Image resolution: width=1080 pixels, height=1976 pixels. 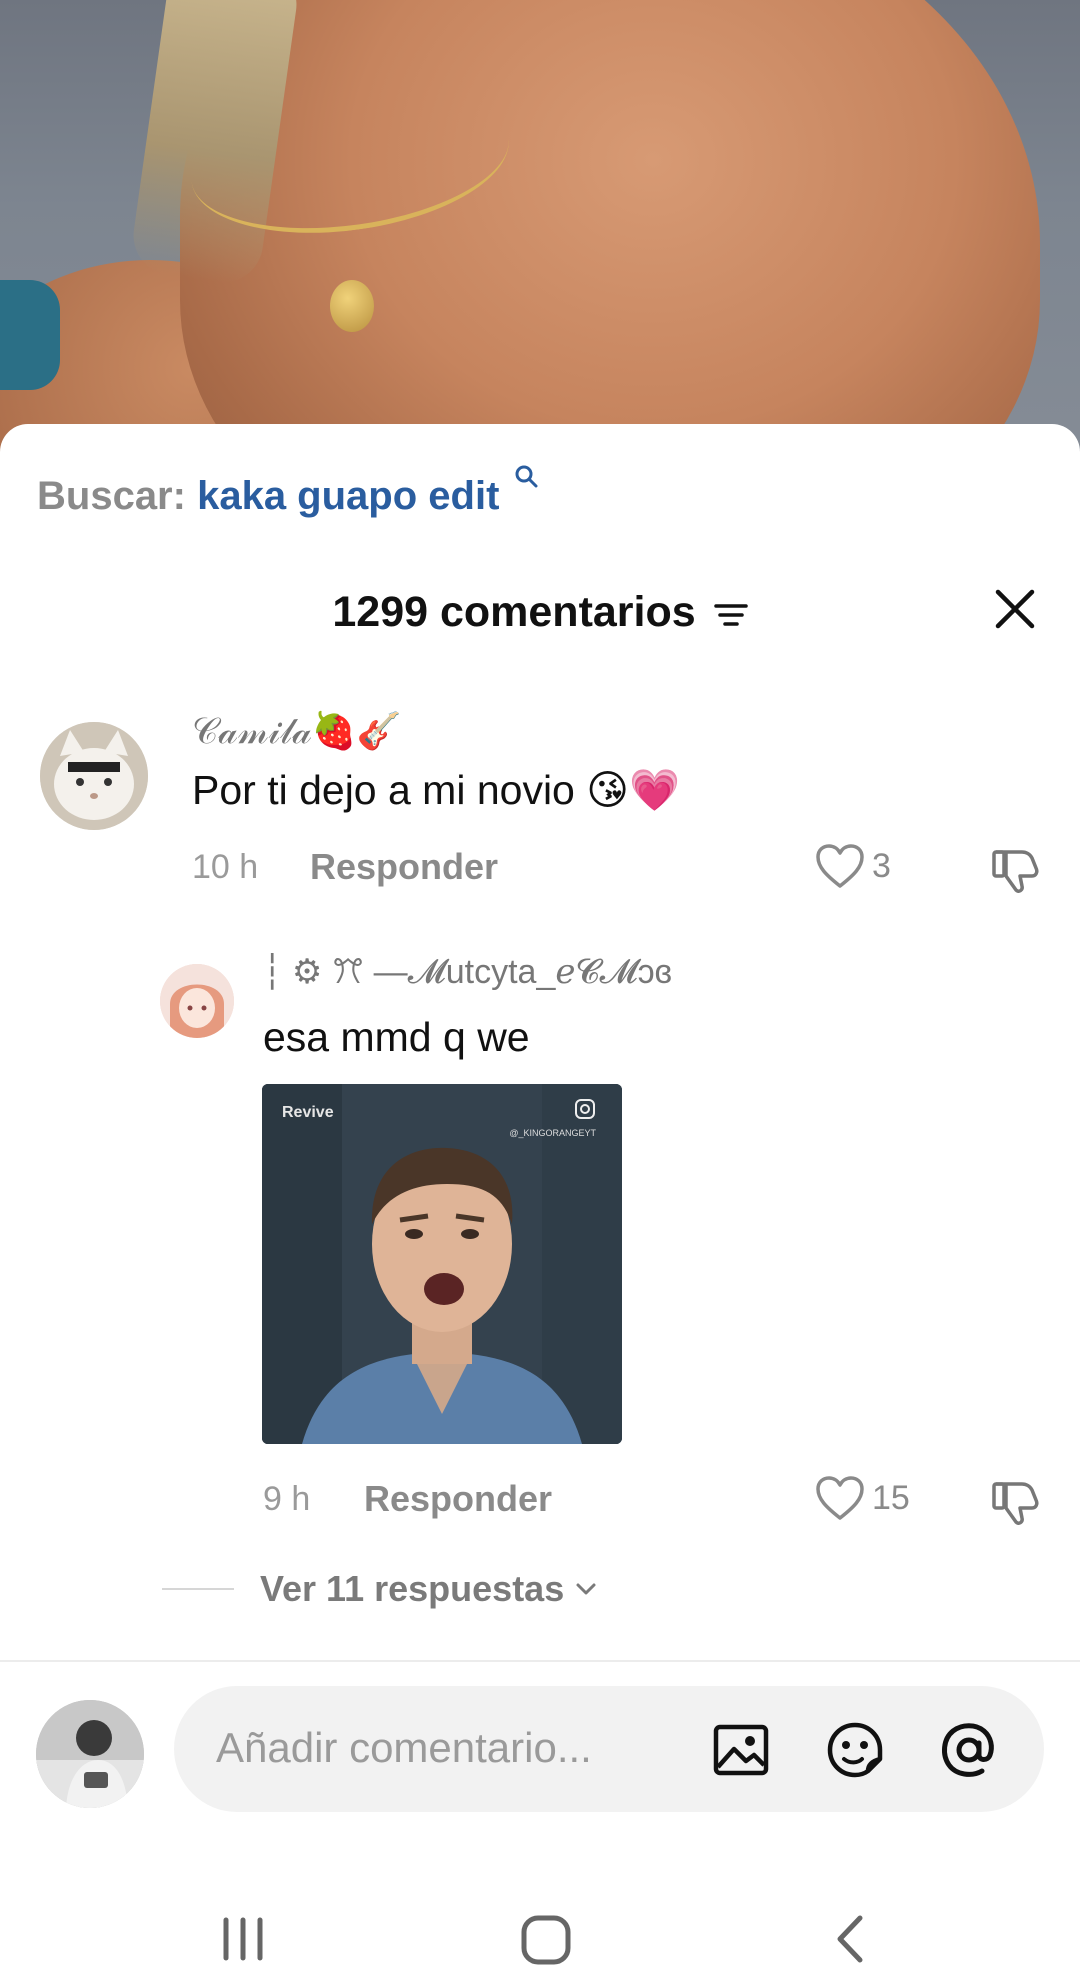 I want to click on filter-icon, so click(x=730, y=615).